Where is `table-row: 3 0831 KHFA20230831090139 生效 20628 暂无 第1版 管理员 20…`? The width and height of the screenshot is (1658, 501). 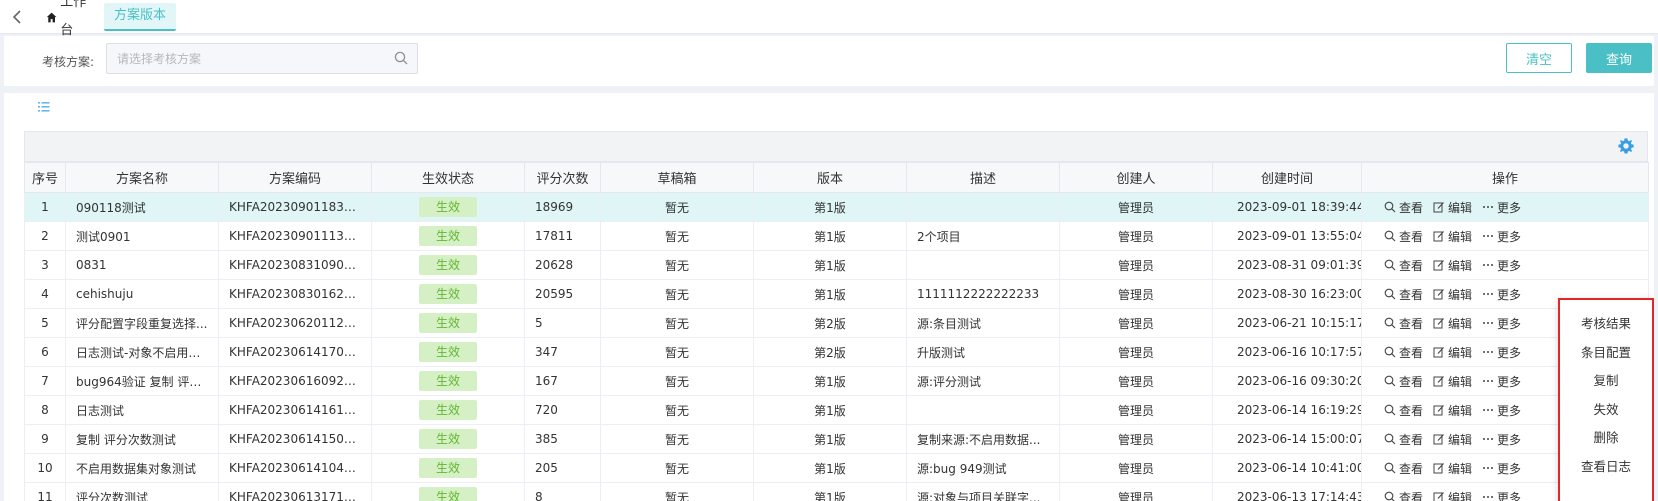
table-row: 3 0831 KHFA20230831090139 生效 20628 暂无 第1版 管理员 20… is located at coordinates (836, 265).